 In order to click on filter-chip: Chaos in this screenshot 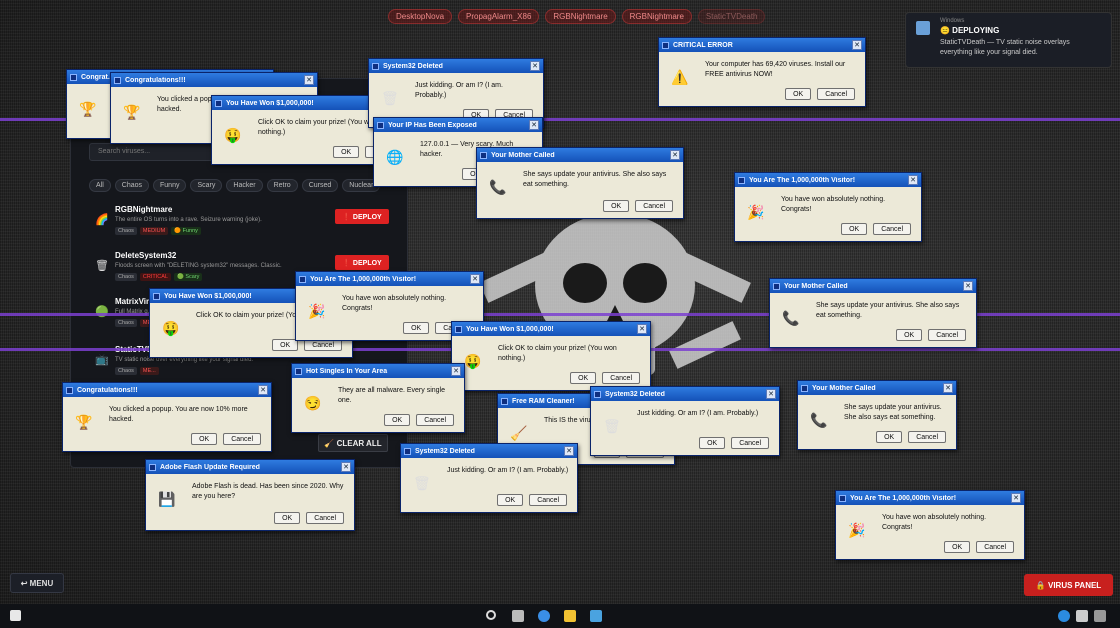, I will do `click(132, 185)`.